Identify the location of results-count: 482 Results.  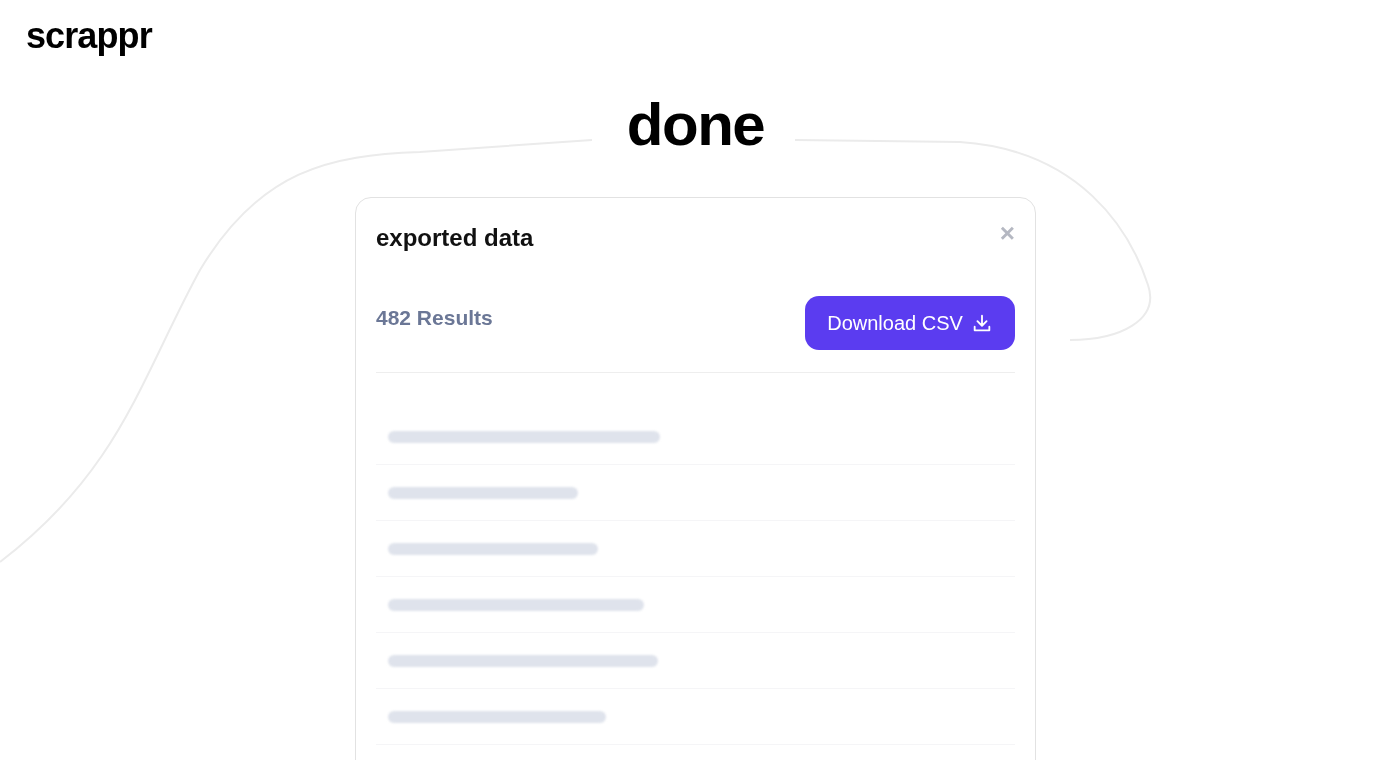
(434, 318).